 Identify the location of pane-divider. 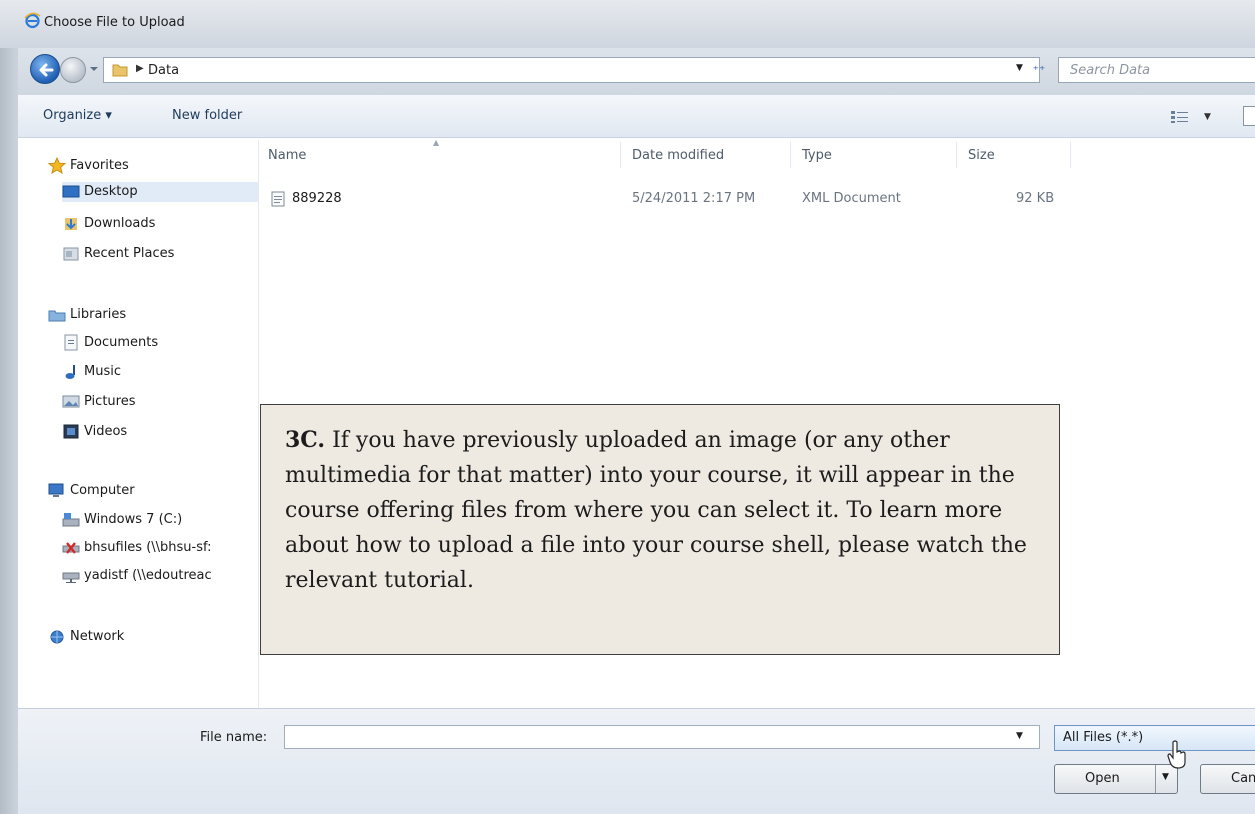
(258, 424).